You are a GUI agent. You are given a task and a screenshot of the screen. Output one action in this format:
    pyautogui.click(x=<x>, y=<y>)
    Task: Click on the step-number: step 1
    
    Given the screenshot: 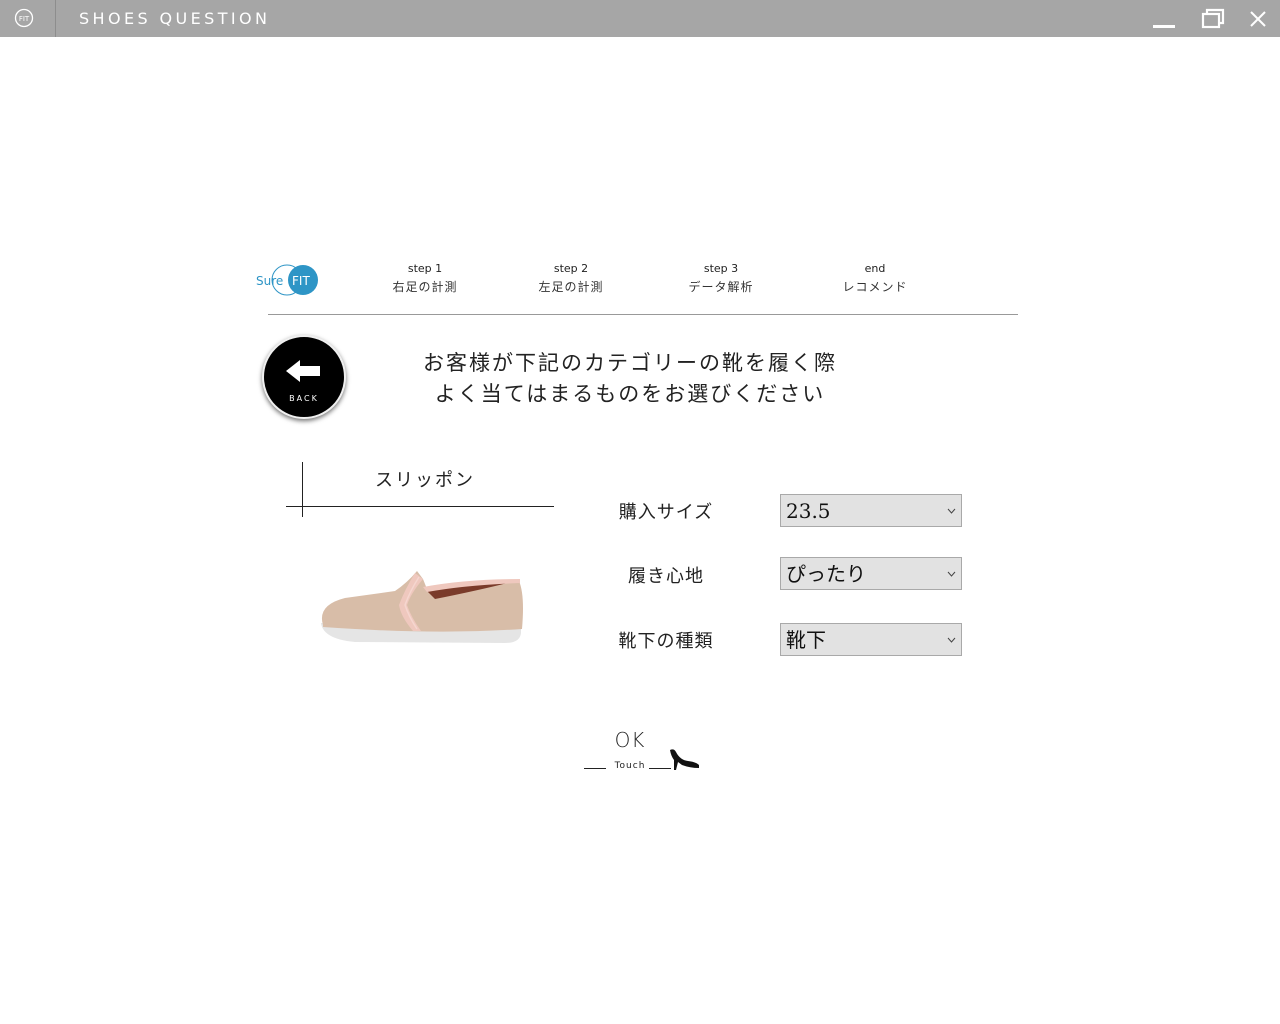 What is the action you would take?
    pyautogui.click(x=425, y=268)
    